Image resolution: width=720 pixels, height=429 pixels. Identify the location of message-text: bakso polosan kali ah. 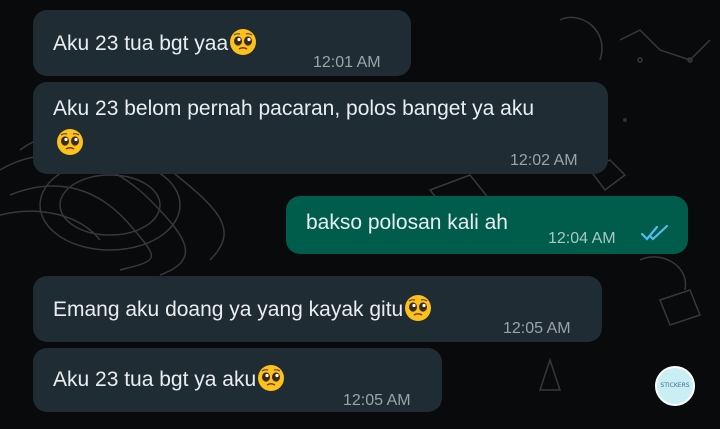
(407, 222).